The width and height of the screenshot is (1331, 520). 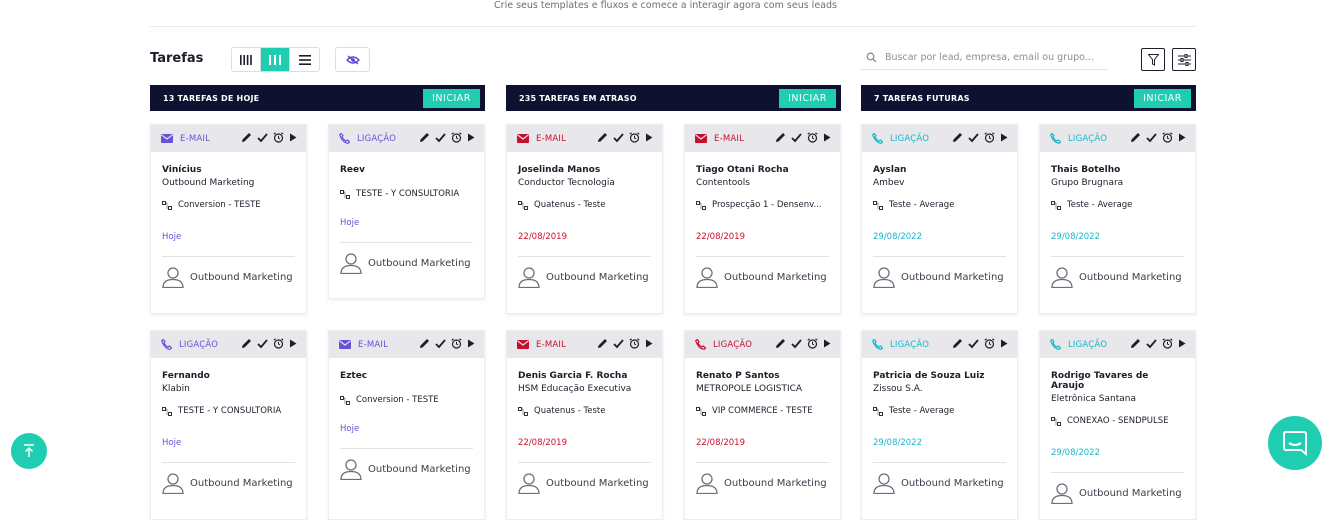 What do you see at coordinates (762, 170) in the screenshot?
I see `lead-name: Tiago Otani Rocha` at bounding box center [762, 170].